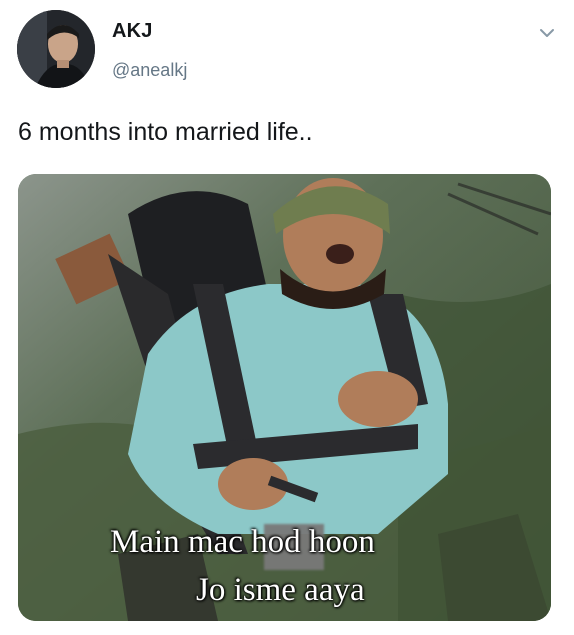 The height and width of the screenshot is (635, 574). Describe the element at coordinates (165, 132) in the screenshot. I see `tweet-text: 6 months into married life..` at that location.